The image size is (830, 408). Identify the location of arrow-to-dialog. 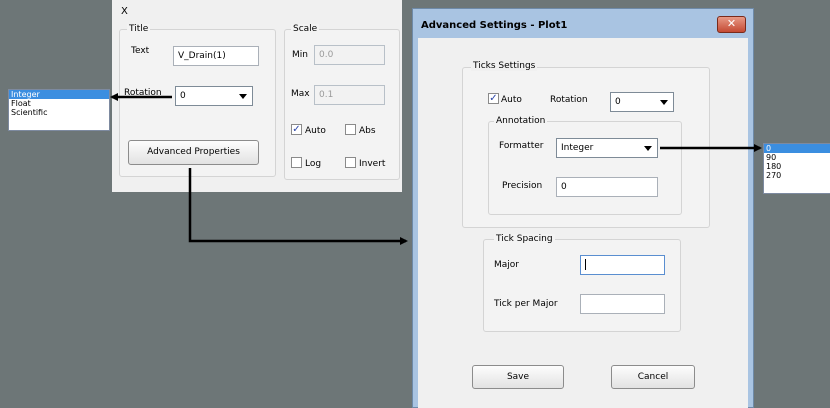
(298, 206).